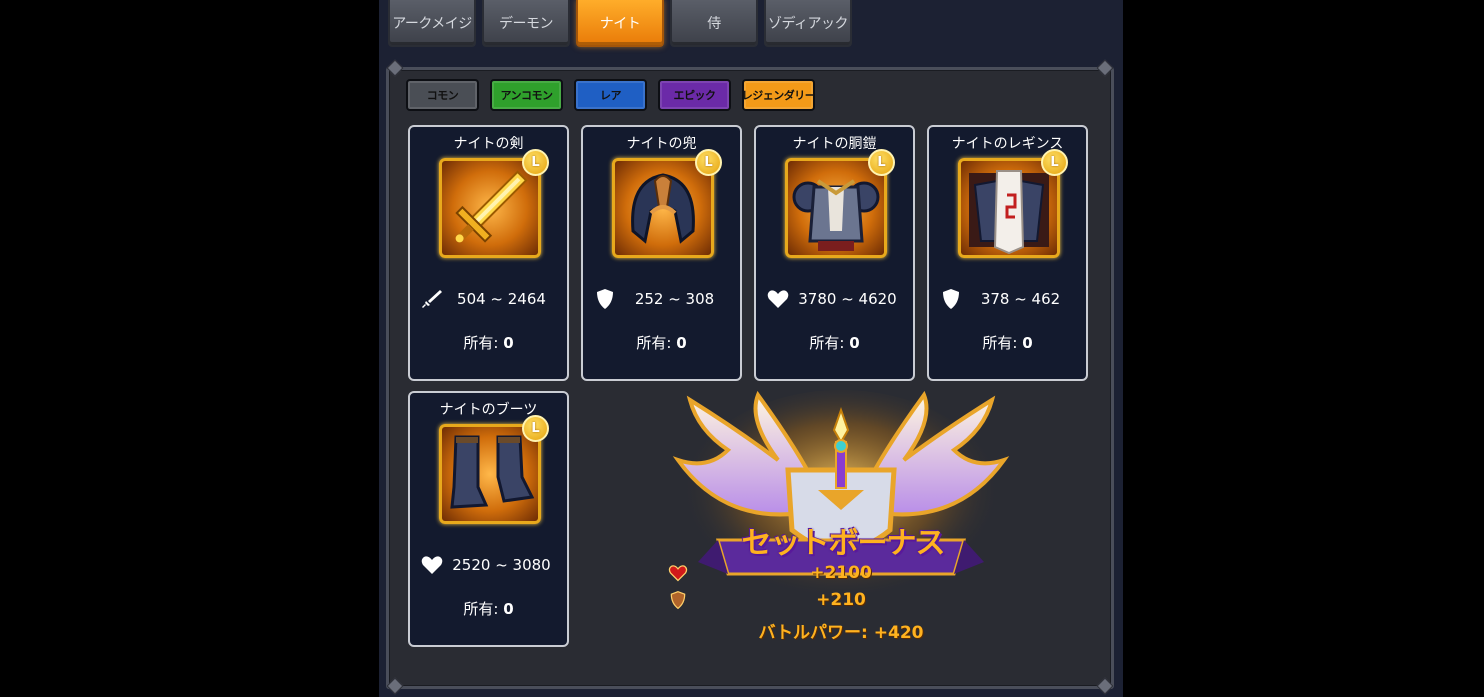  What do you see at coordinates (834, 144) in the screenshot?
I see `item-name: ナイトの胴鎧` at bounding box center [834, 144].